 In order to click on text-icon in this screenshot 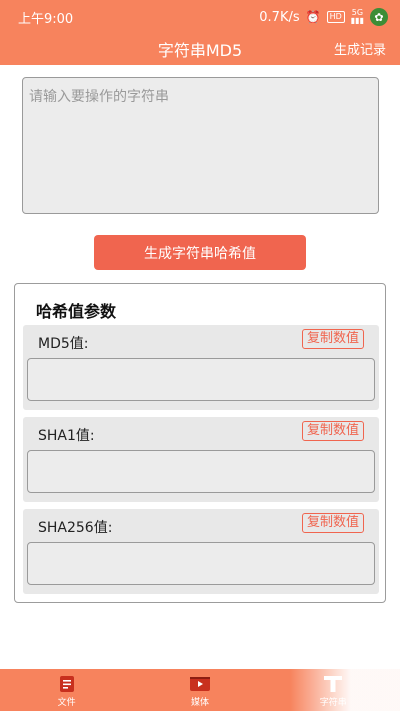, I will do `click(333, 684)`.